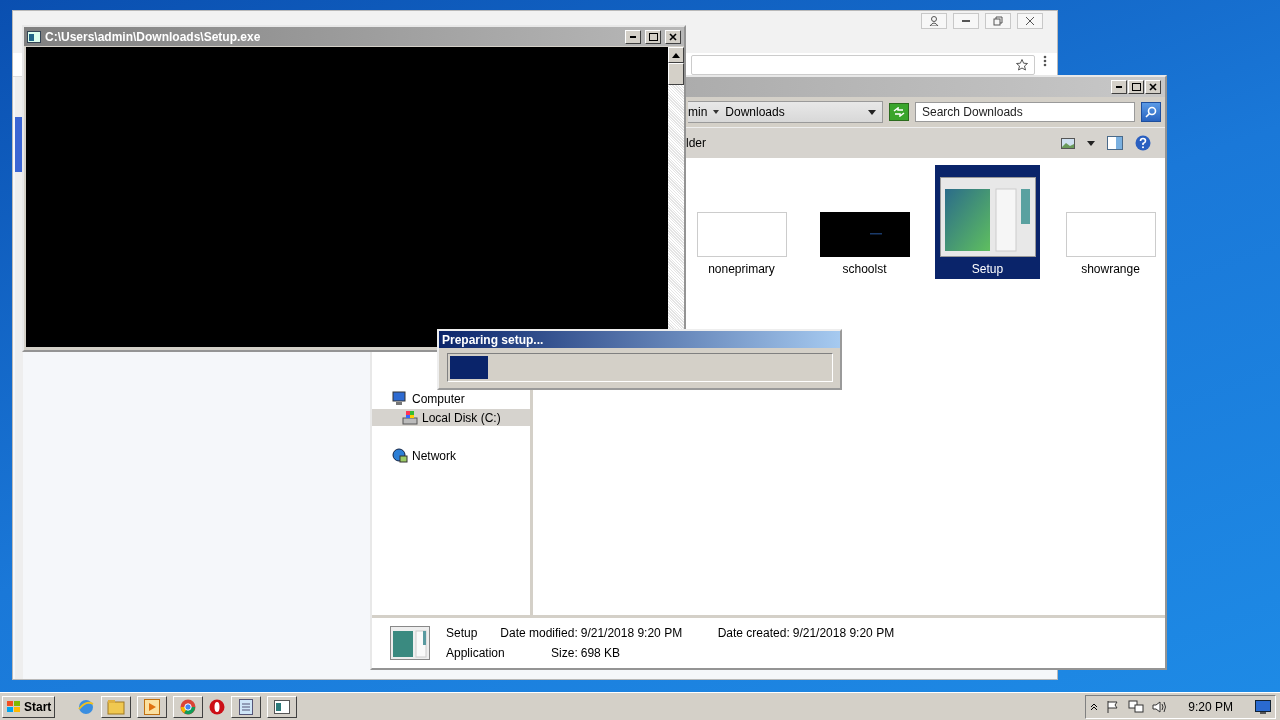 The height and width of the screenshot is (720, 1280). Describe the element at coordinates (785, 112) in the screenshot. I see `address-bar: min Downloads` at that location.